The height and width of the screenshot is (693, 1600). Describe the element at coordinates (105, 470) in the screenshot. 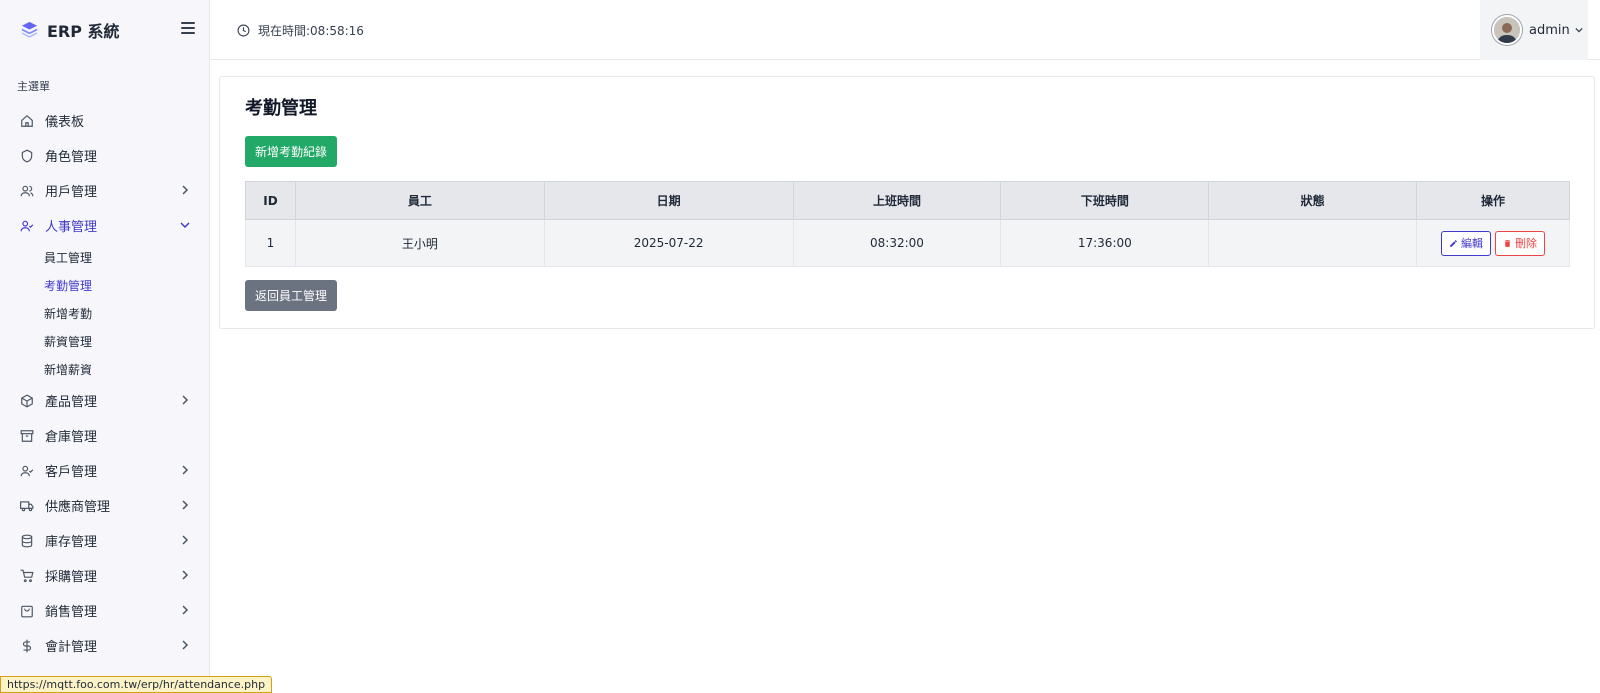

I see `sidebar-item-customers: 客戶管理` at that location.